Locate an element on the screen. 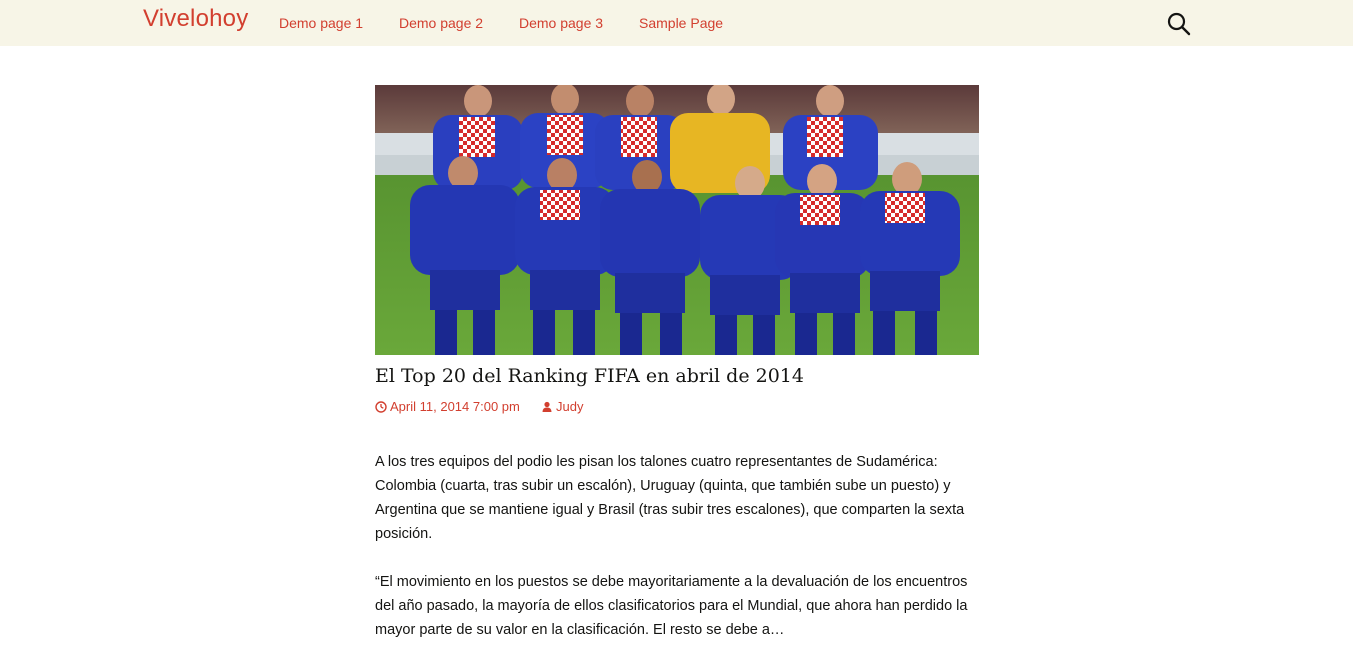  search-button is located at coordinates (1179, 24).